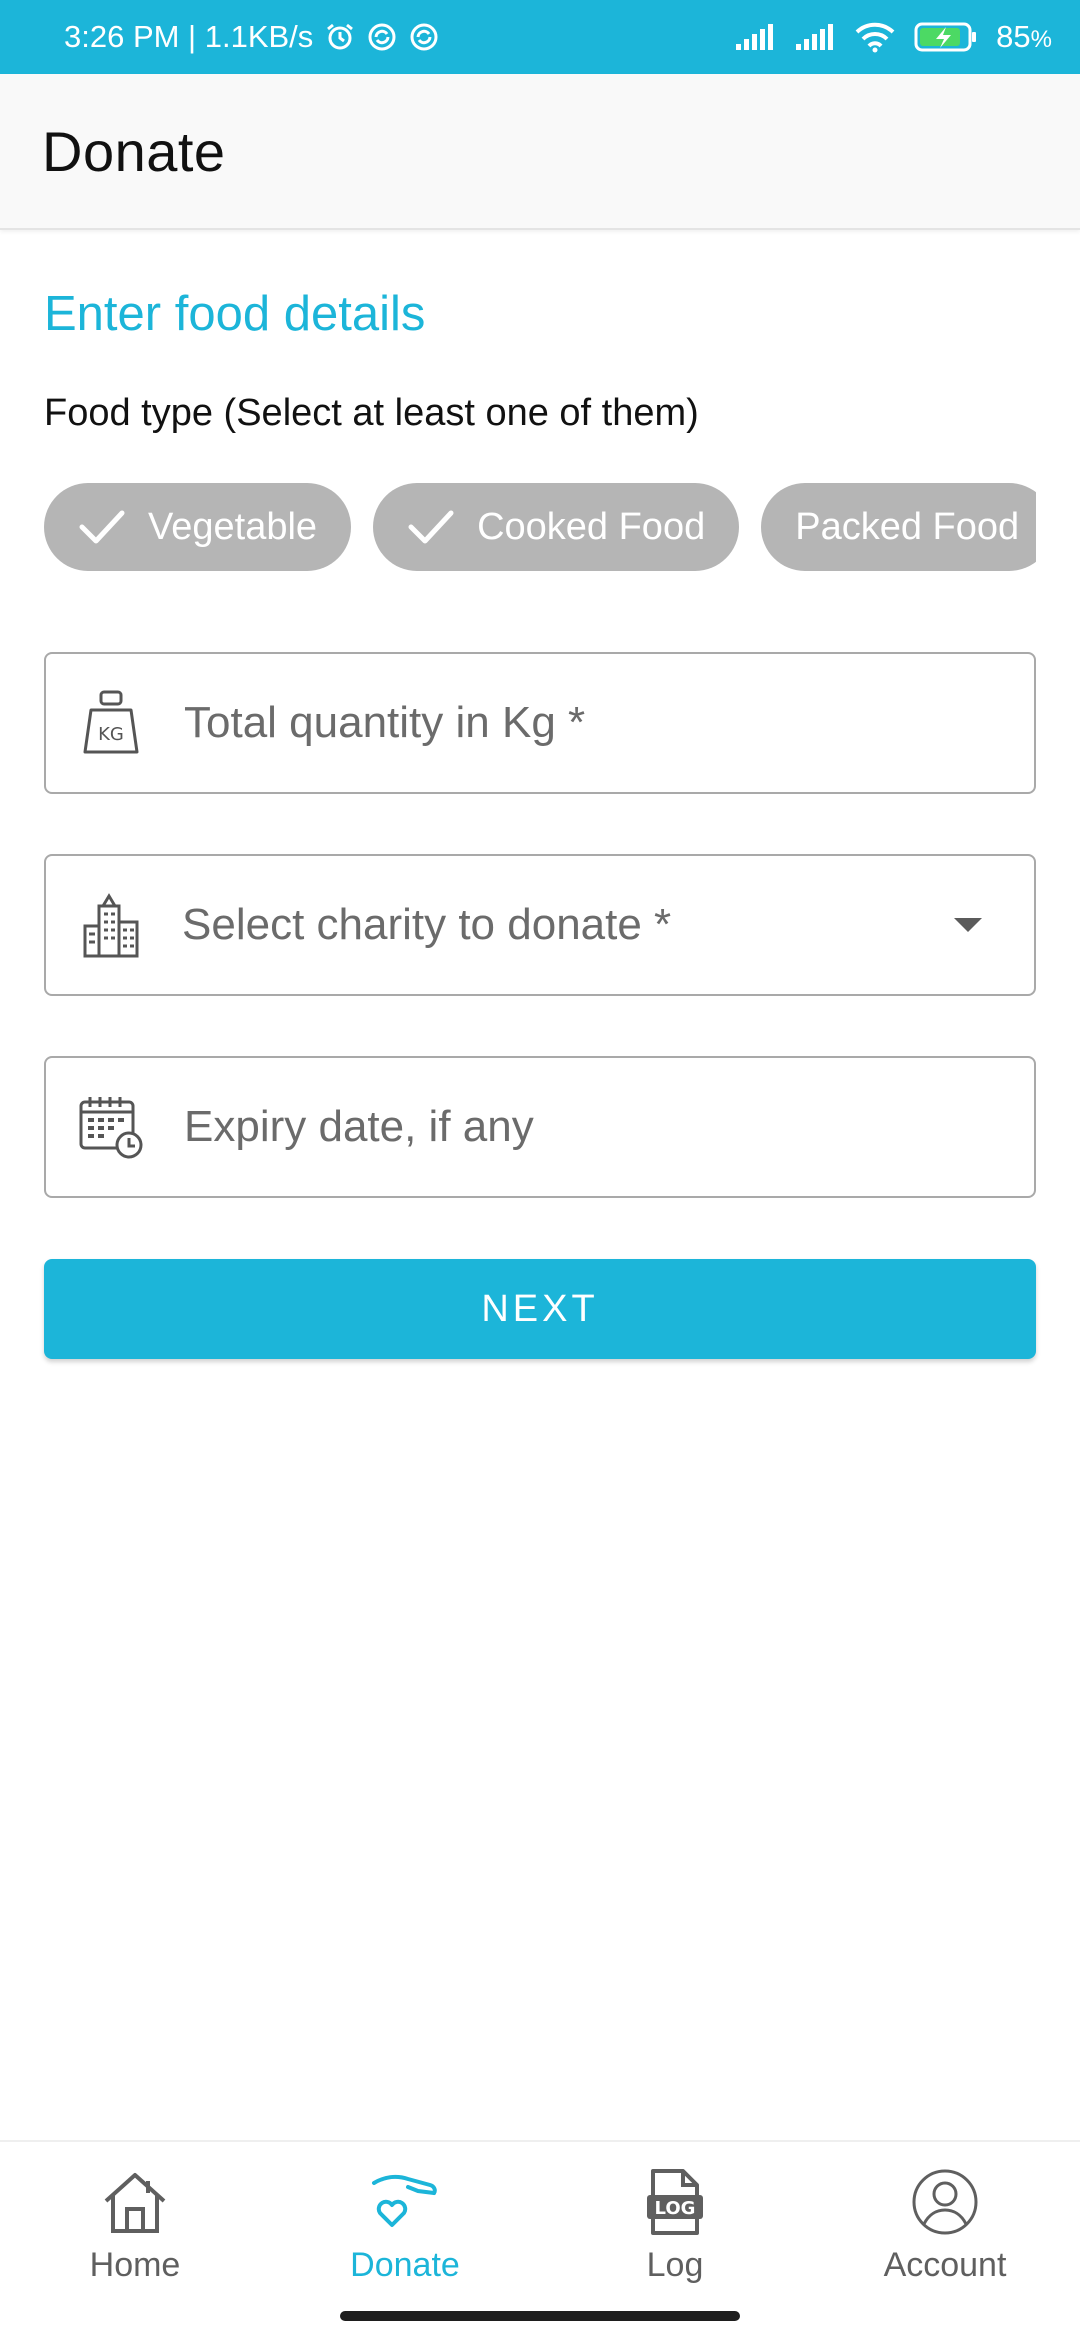 The height and width of the screenshot is (2342, 1080). I want to click on nav-label: Log, so click(675, 2265).